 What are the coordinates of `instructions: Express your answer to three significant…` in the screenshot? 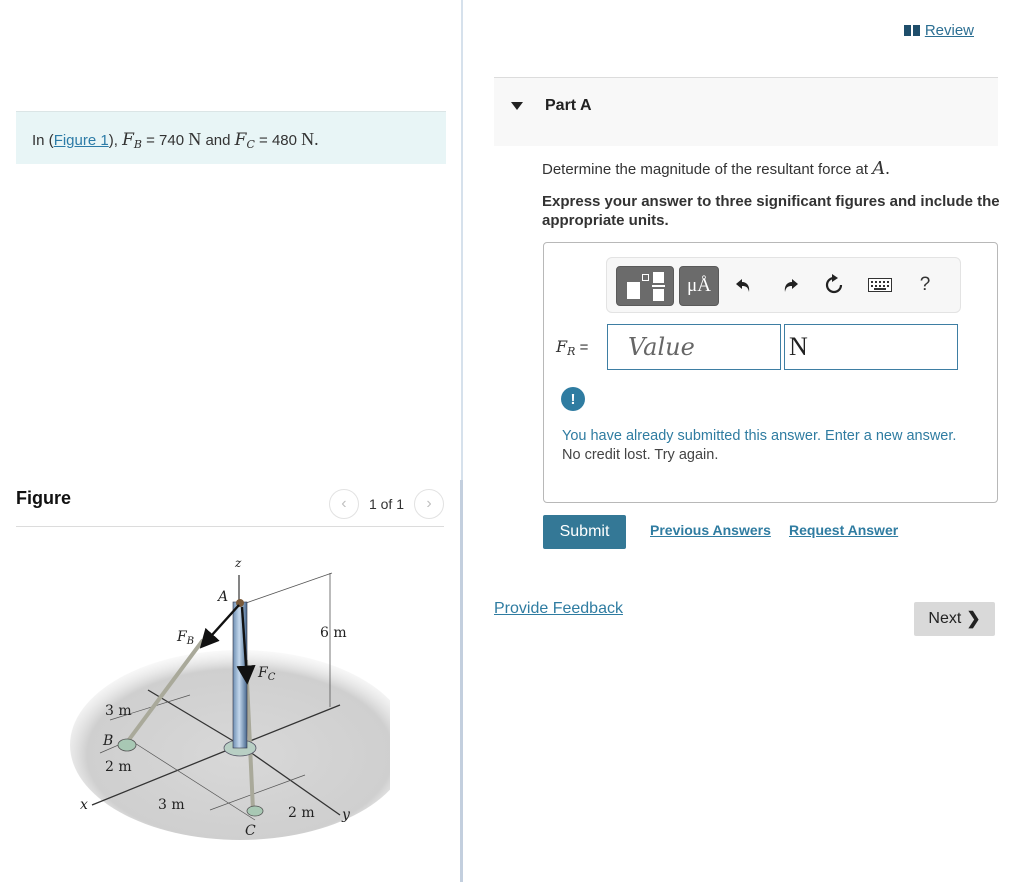 It's located at (771, 211).